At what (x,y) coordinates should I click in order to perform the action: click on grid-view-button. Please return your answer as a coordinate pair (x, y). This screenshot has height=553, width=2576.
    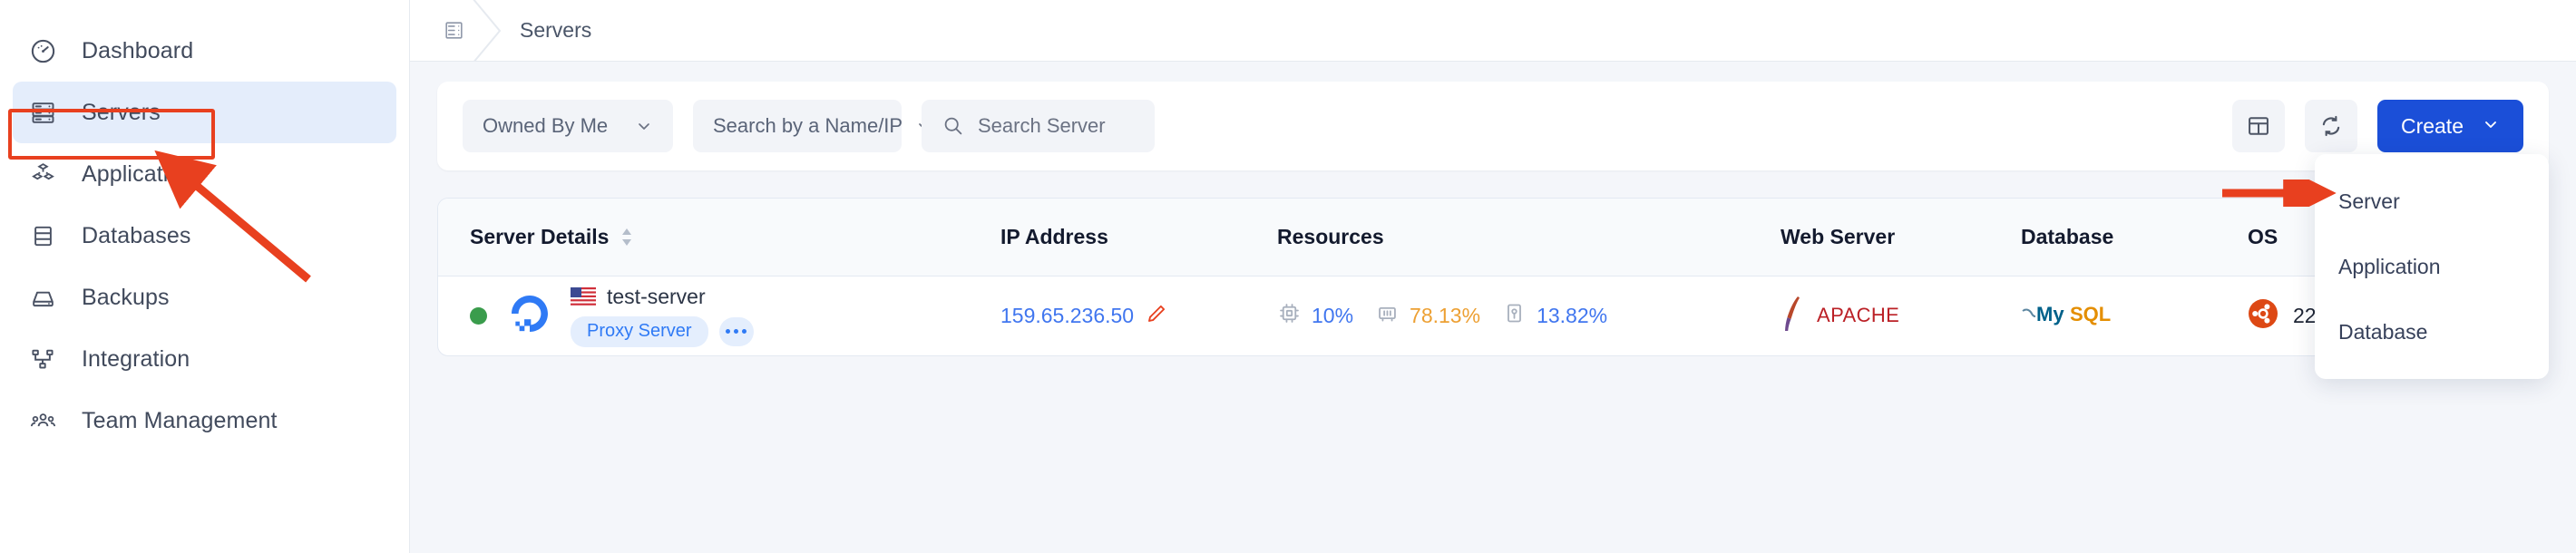
    Looking at the image, I should click on (2258, 126).